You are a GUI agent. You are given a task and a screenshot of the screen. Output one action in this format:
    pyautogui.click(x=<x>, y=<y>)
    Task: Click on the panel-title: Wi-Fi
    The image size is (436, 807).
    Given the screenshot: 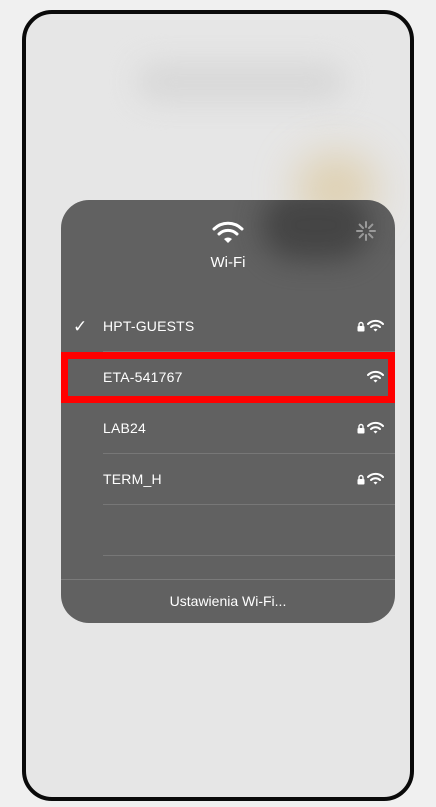 What is the action you would take?
    pyautogui.click(x=228, y=262)
    